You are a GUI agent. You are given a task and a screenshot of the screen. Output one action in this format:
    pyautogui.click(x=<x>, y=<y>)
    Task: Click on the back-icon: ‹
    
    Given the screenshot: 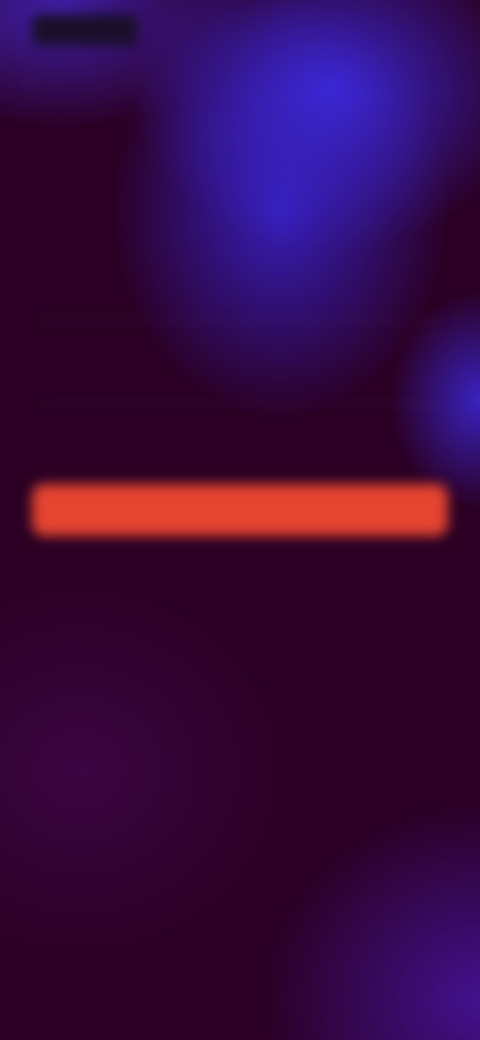 What is the action you would take?
    pyautogui.click(x=30, y=80)
    